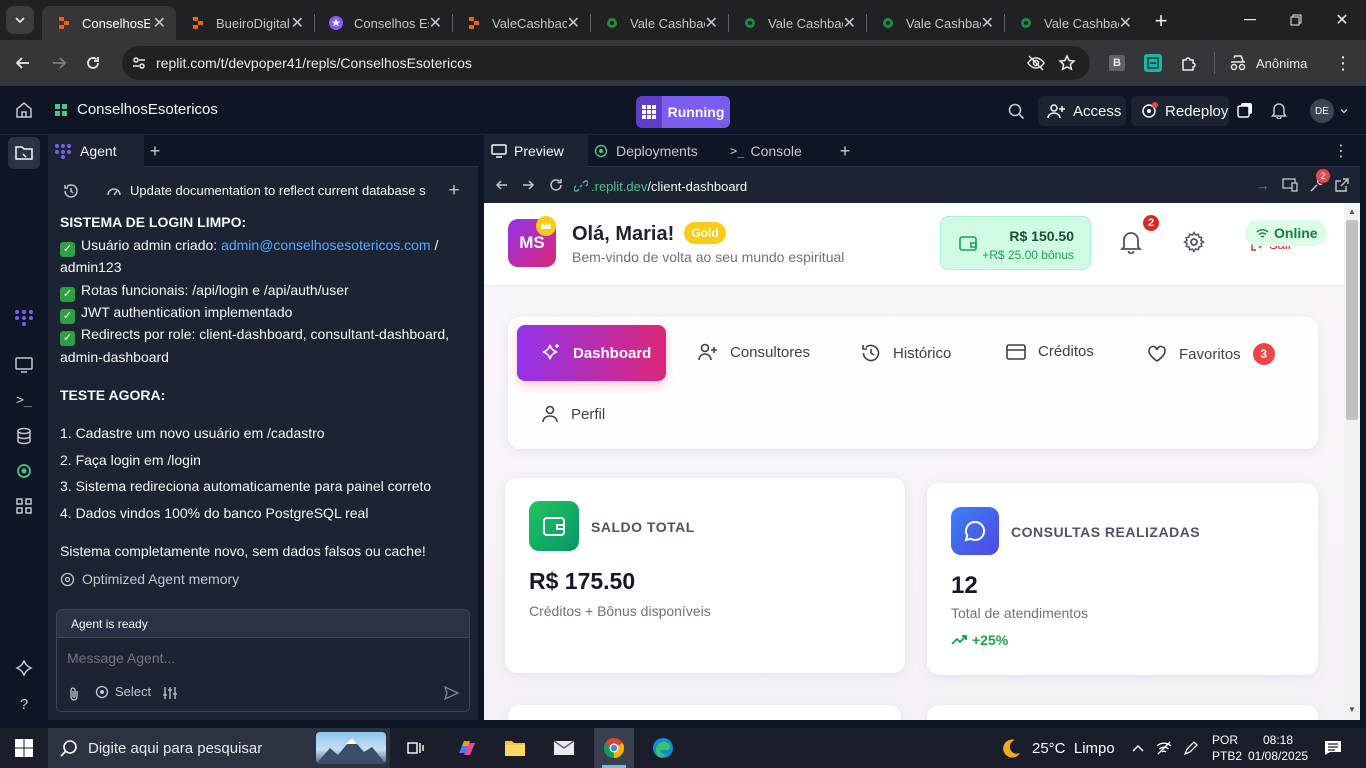  What do you see at coordinates (20, 20) in the screenshot?
I see `tab-search-button` at bounding box center [20, 20].